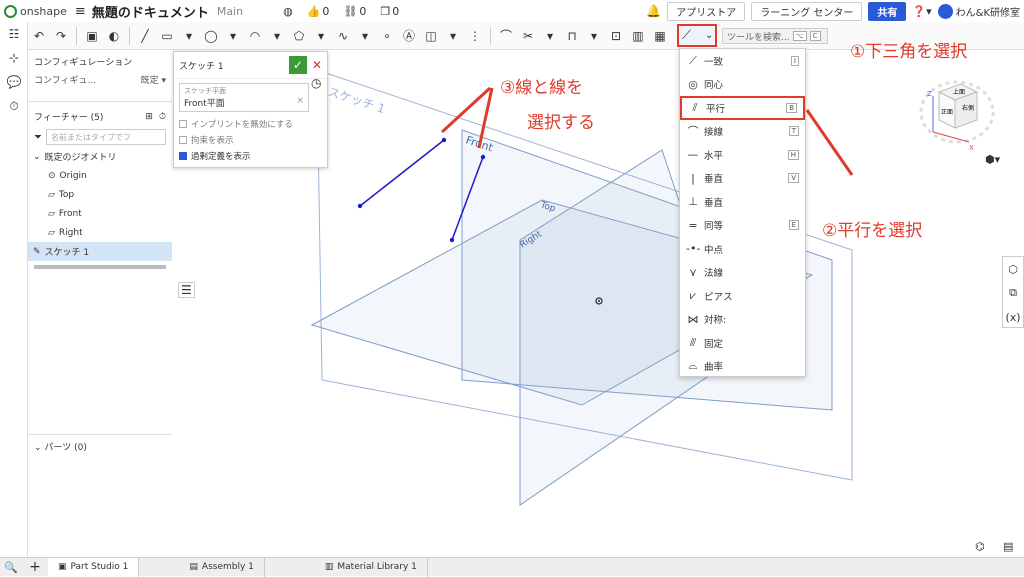  What do you see at coordinates (14, 58) in the screenshot?
I see `instances-icon: ⊹` at bounding box center [14, 58].